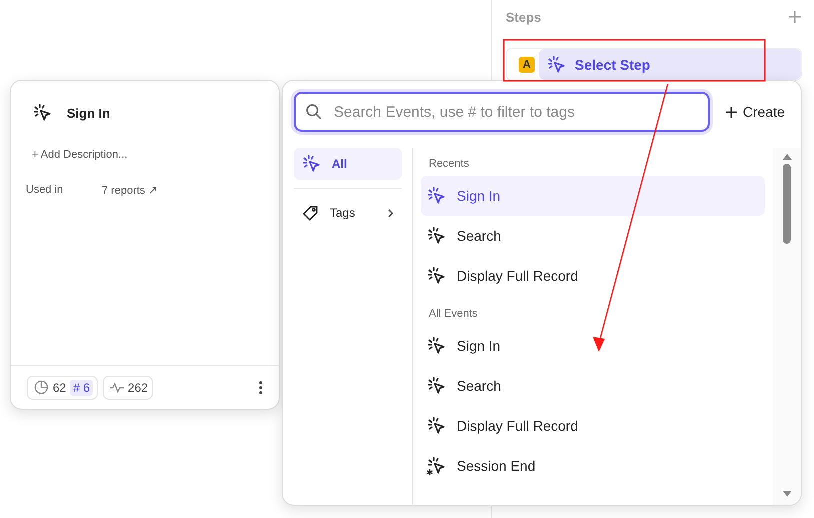  What do you see at coordinates (45, 190) in the screenshot?
I see `used-in-label: Used in` at bounding box center [45, 190].